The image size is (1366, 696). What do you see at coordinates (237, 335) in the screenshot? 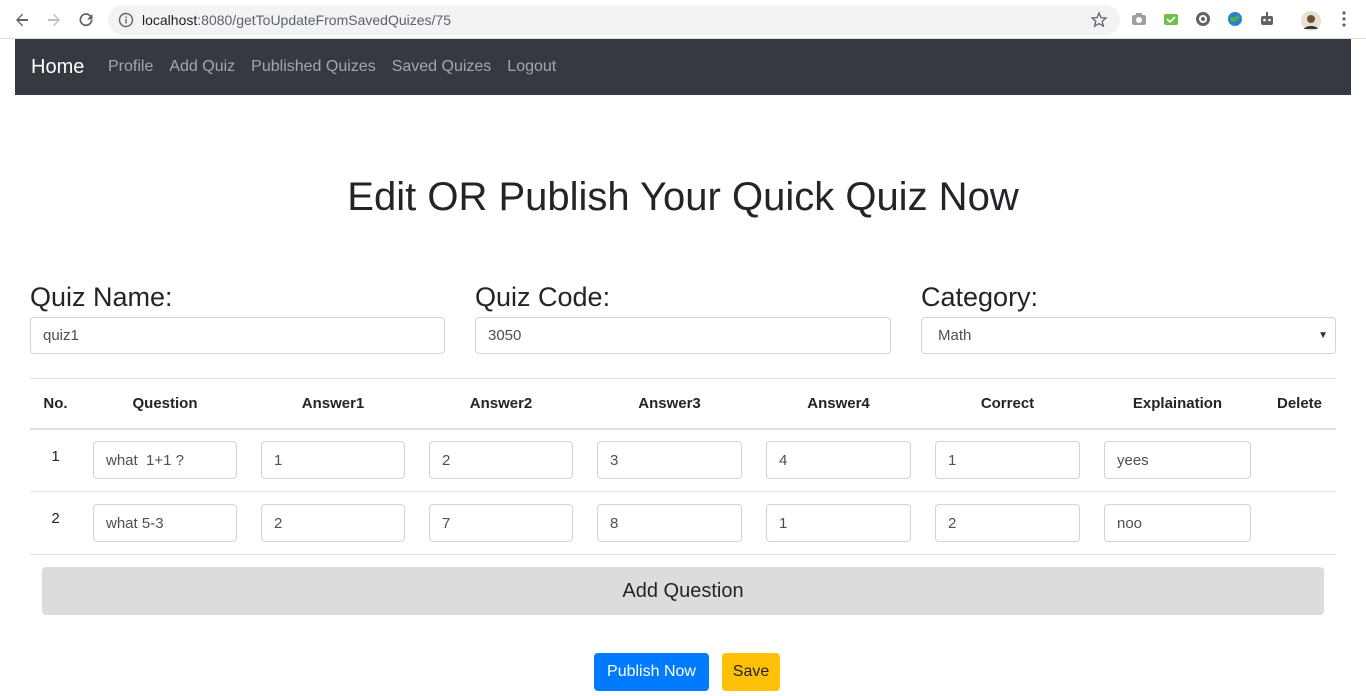
I see `quiz-name-input: quiz1` at bounding box center [237, 335].